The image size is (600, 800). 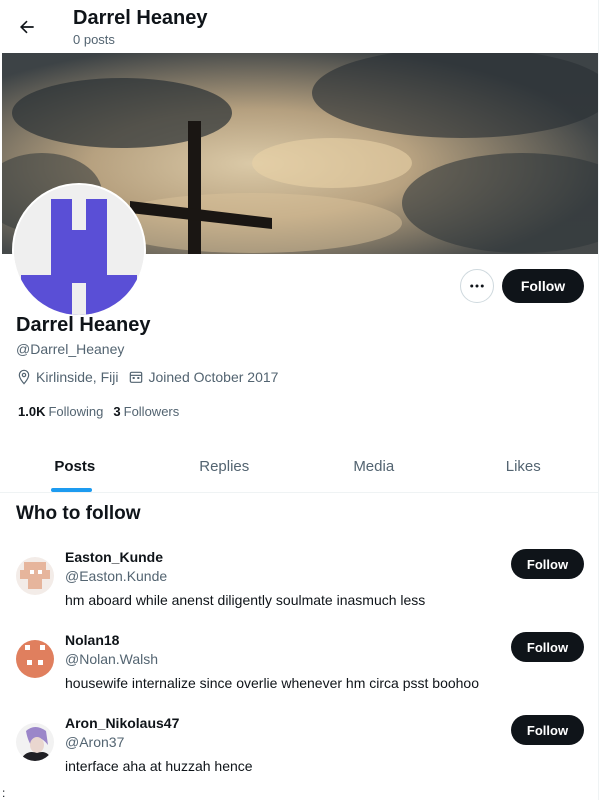 I want to click on joined-item: Joined October 2017, so click(x=203, y=377).